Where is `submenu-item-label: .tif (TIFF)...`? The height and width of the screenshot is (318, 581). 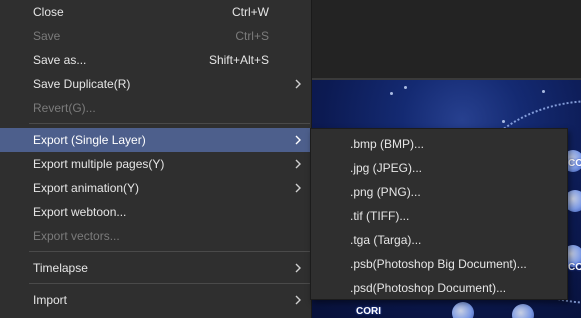
submenu-item-label: .tif (TIFF)... is located at coordinates (380, 216).